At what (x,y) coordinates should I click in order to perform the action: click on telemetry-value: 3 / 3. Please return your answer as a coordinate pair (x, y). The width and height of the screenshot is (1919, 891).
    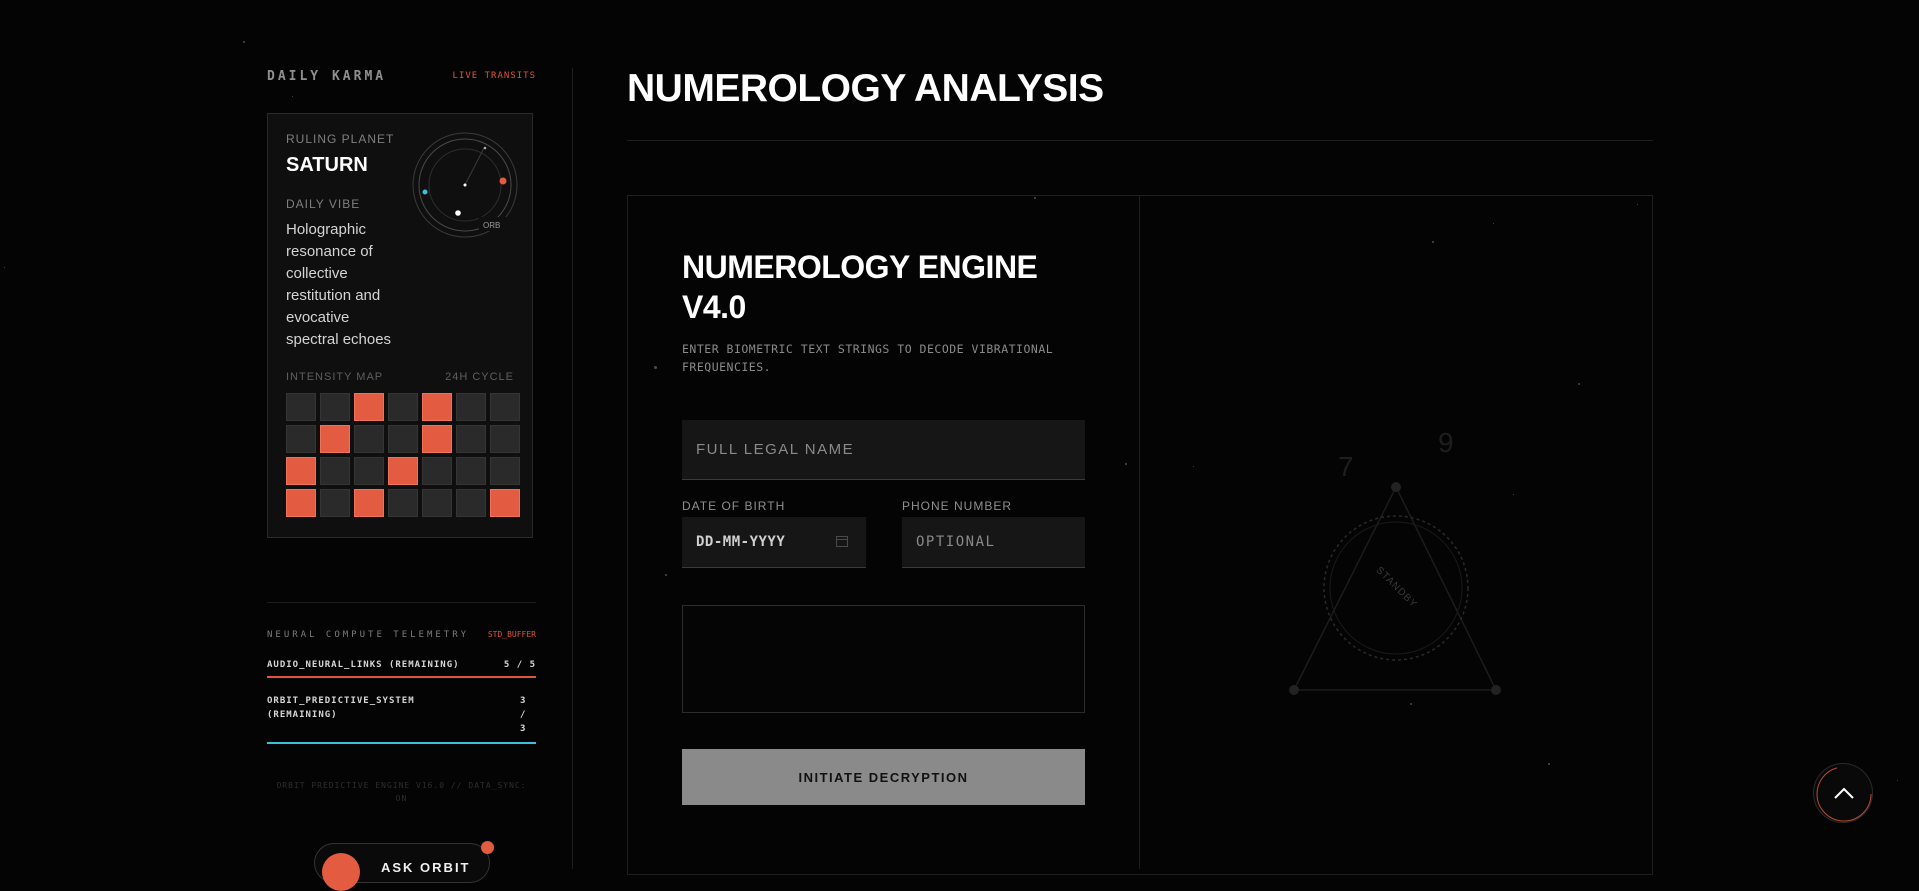
    Looking at the image, I should click on (523, 715).